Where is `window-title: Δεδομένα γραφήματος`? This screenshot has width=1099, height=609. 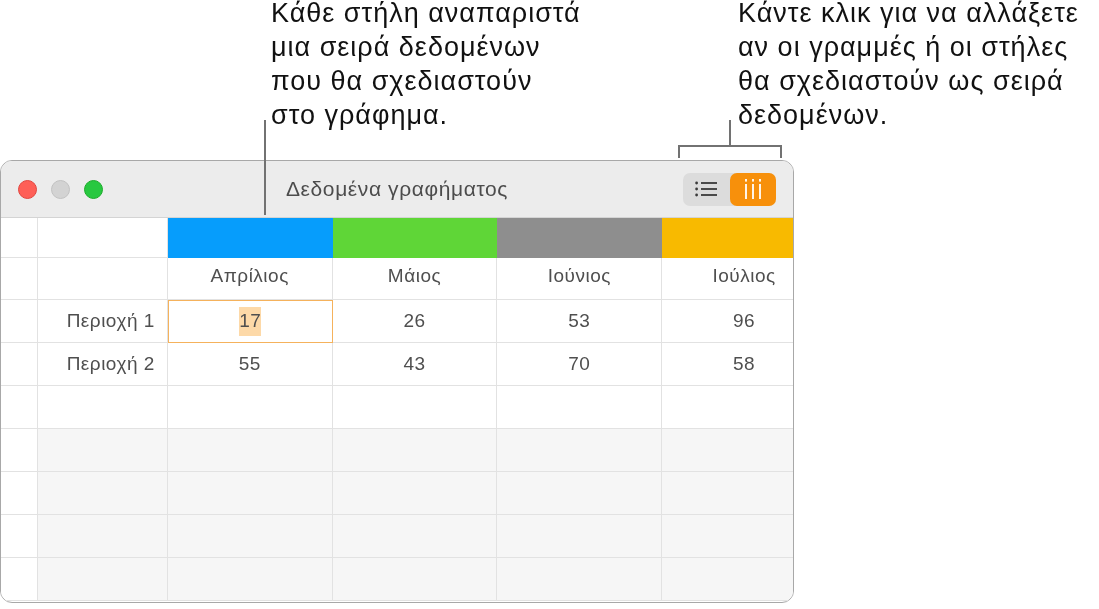
window-title: Δεδομένα γραφήματος is located at coordinates (397, 189).